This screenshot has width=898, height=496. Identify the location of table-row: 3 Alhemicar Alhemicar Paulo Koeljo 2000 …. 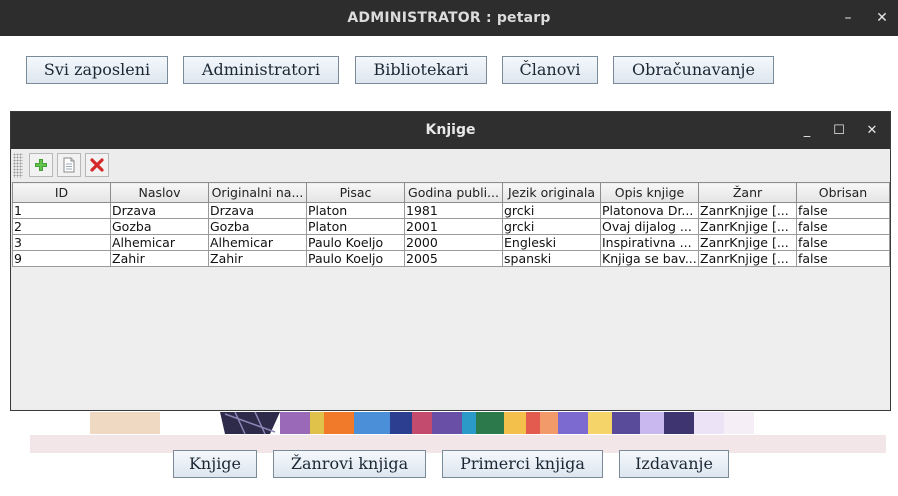
(451, 242).